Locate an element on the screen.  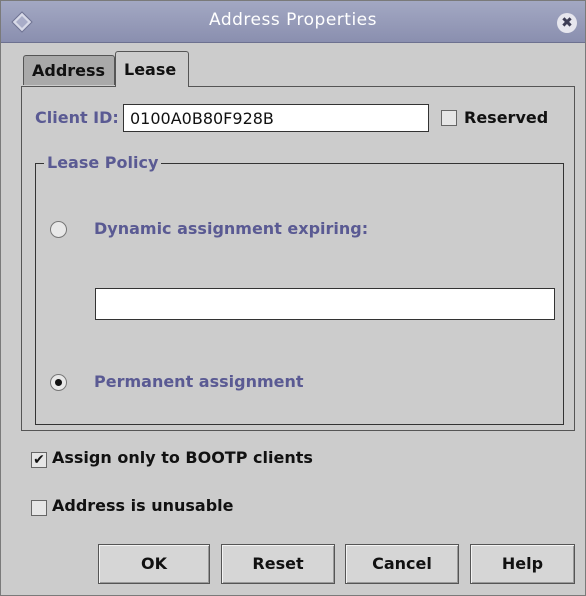
window-title: Address Properties is located at coordinates (293, 20).